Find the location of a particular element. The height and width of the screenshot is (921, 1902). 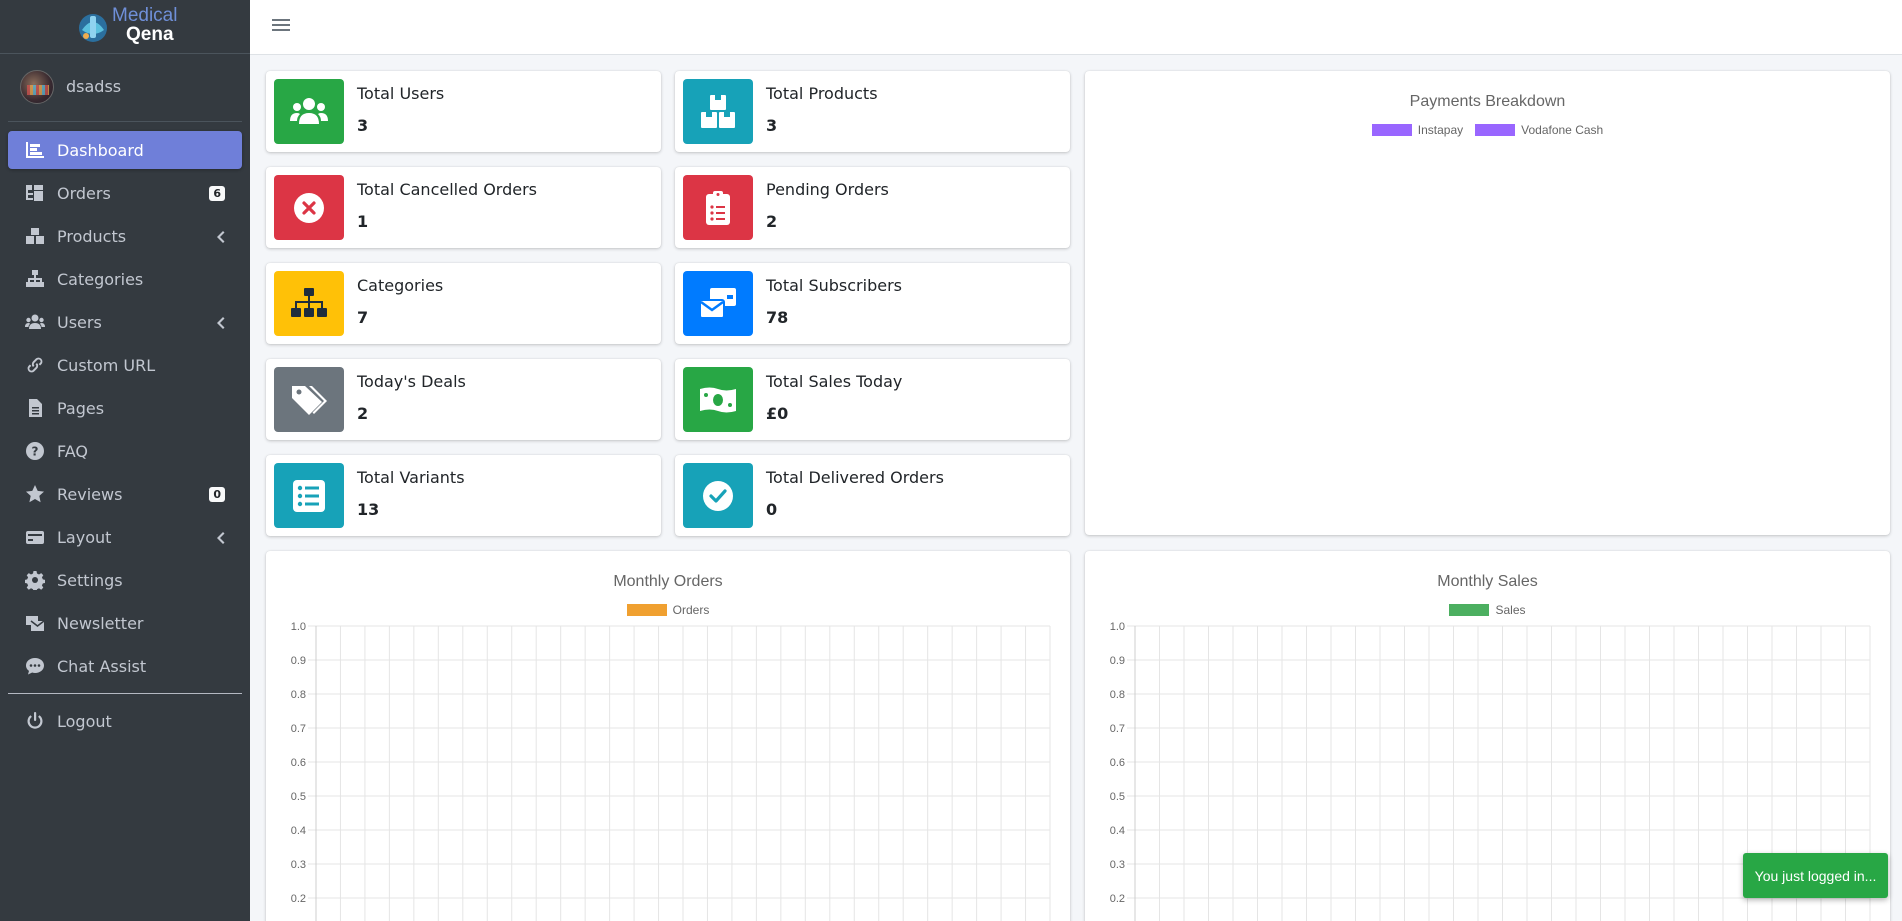

sidebar-item-layout: Layout is located at coordinates (125, 537).